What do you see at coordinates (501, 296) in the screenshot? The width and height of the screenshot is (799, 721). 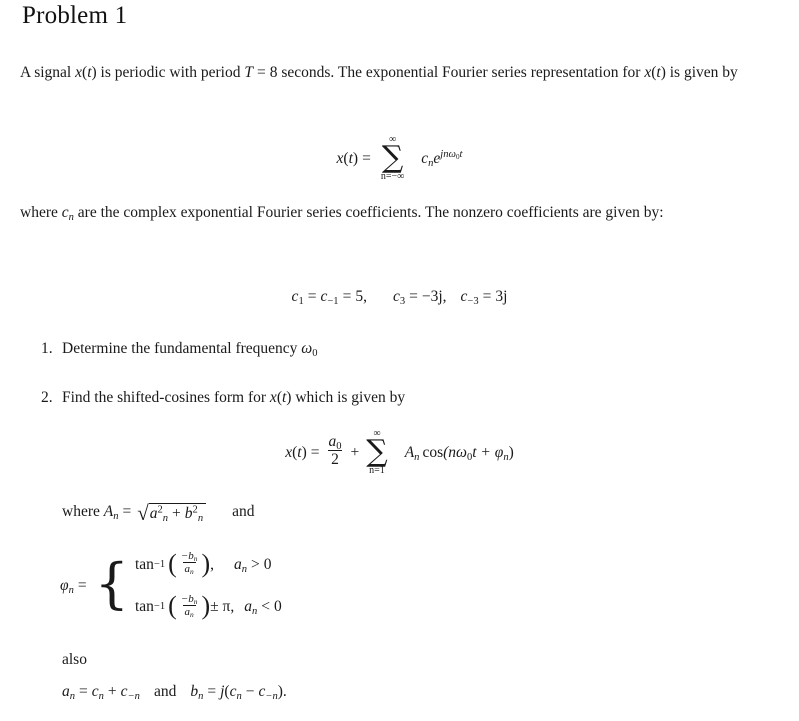 I see `cm3-value: 3j` at bounding box center [501, 296].